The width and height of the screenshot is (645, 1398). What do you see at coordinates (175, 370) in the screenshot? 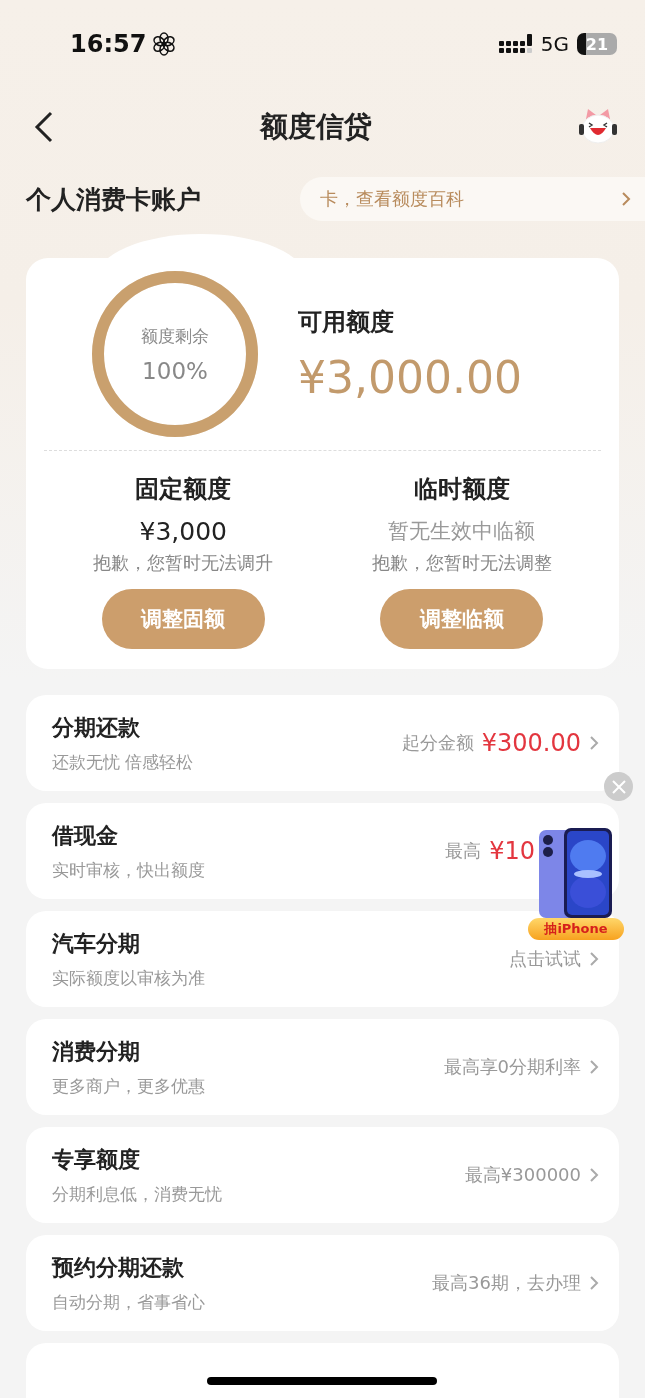
I see `ring-percent: 100%` at bounding box center [175, 370].